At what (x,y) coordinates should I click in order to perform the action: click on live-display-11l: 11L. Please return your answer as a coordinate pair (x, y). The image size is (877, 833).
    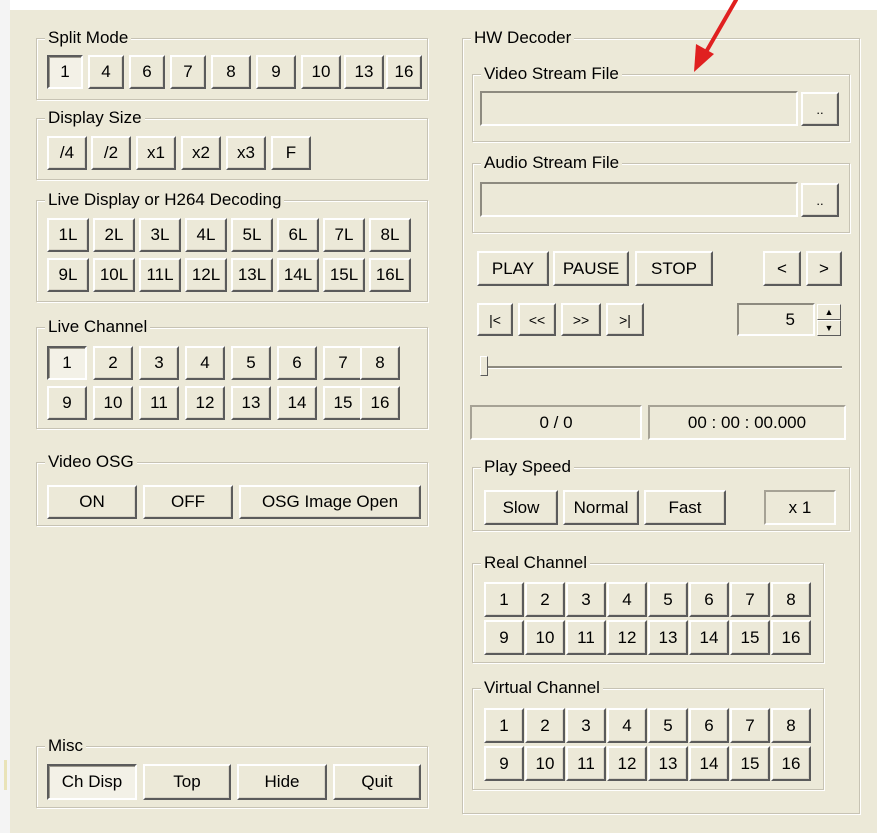
    Looking at the image, I should click on (160, 275).